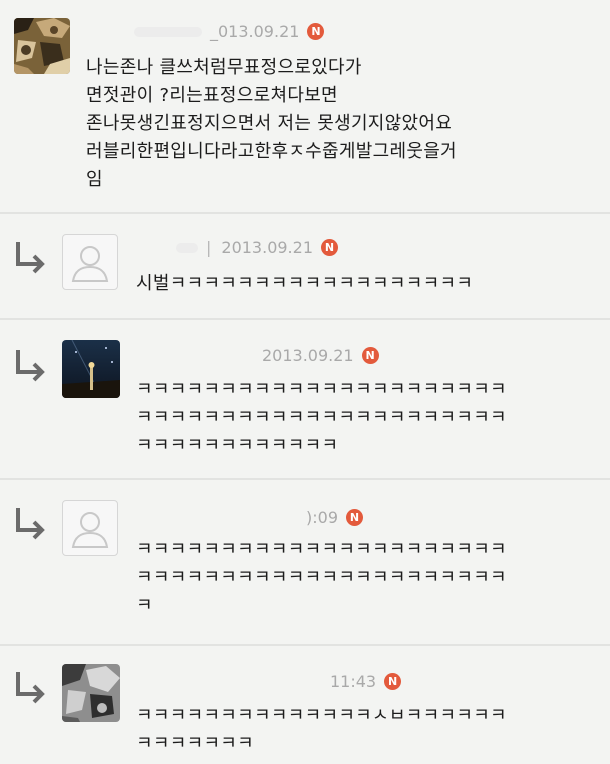  I want to click on comment-meta: ):09 N, so click(334, 517).